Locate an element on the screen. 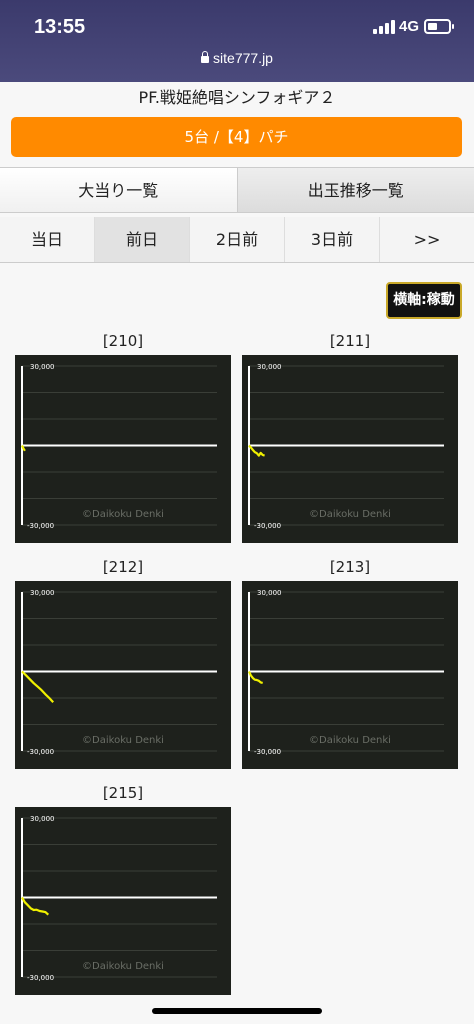 Image resolution: width=474 pixels, height=1024 pixels. network-type: 4G is located at coordinates (409, 26).